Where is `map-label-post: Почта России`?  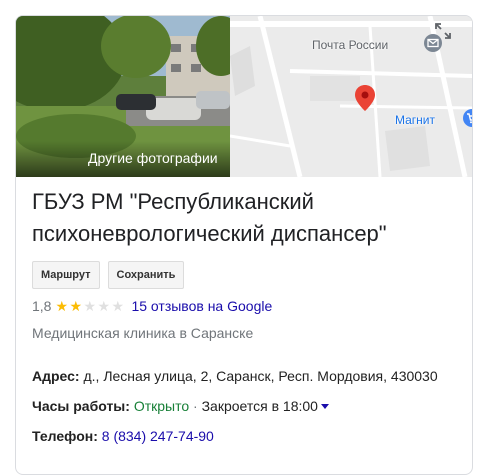
map-label-post: Почта России is located at coordinates (350, 45).